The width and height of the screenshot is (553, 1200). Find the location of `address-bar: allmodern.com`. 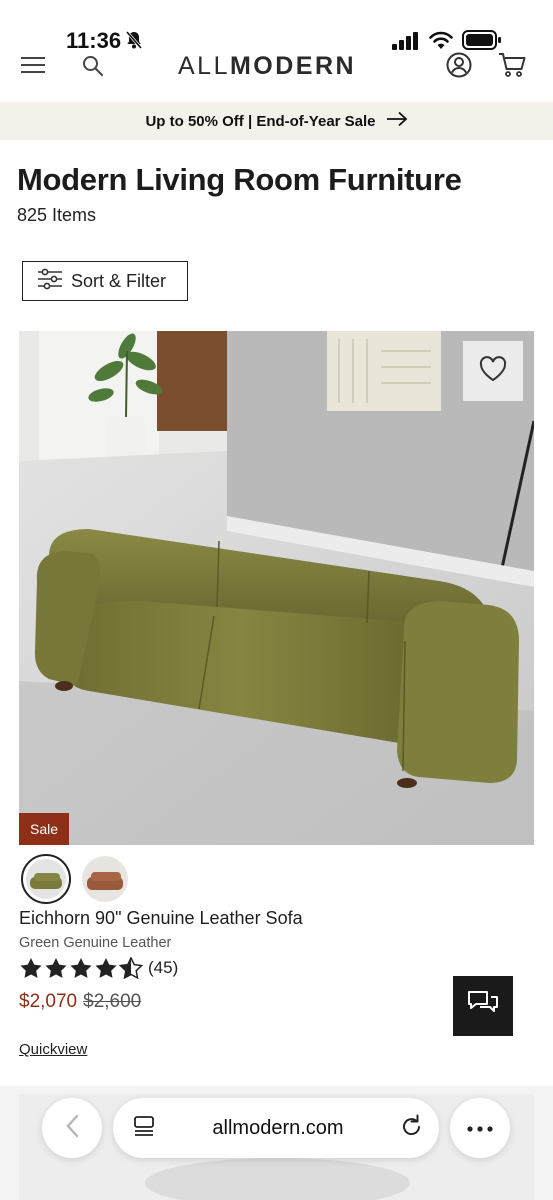

address-bar: allmodern.com is located at coordinates (276, 1128).